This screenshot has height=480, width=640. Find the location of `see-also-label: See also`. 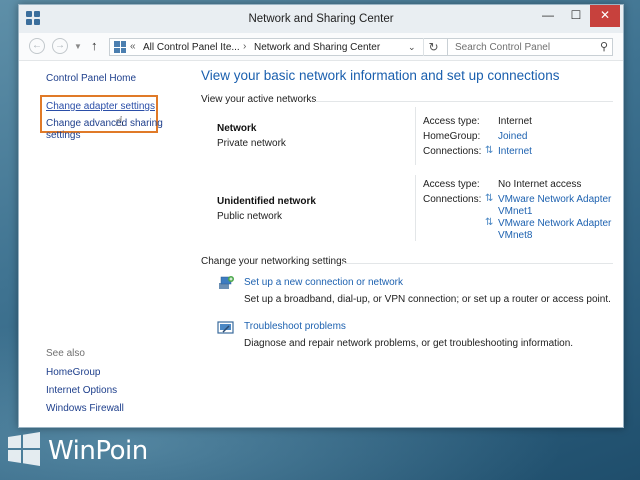

see-also-label: See also is located at coordinates (65, 353).